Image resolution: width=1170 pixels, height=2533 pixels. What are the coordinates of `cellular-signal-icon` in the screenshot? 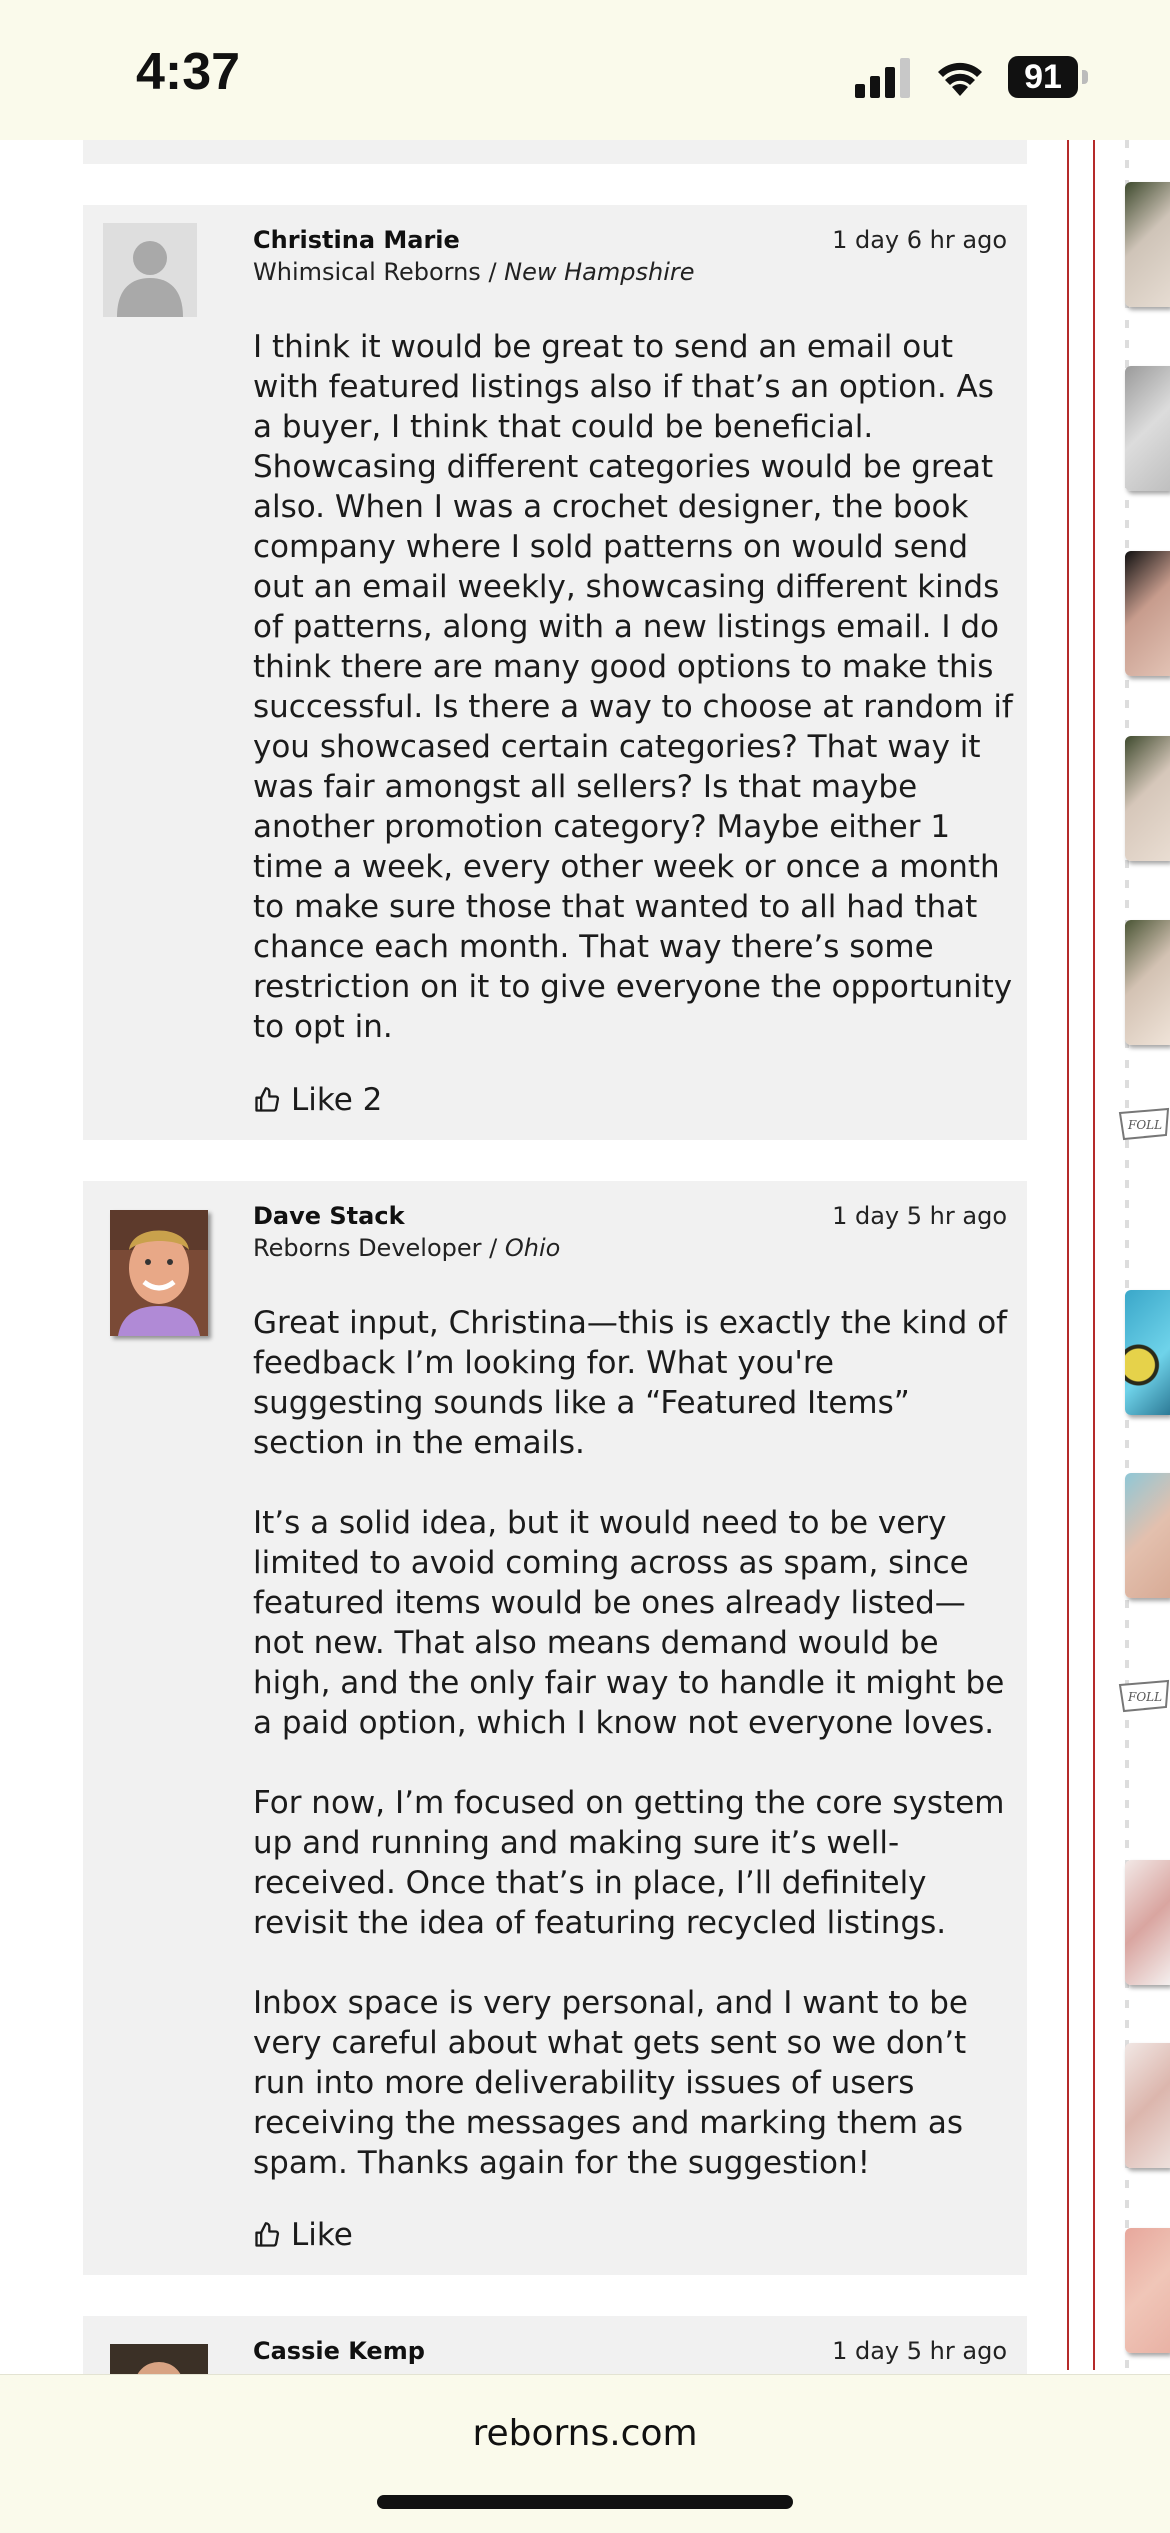 It's located at (882, 78).